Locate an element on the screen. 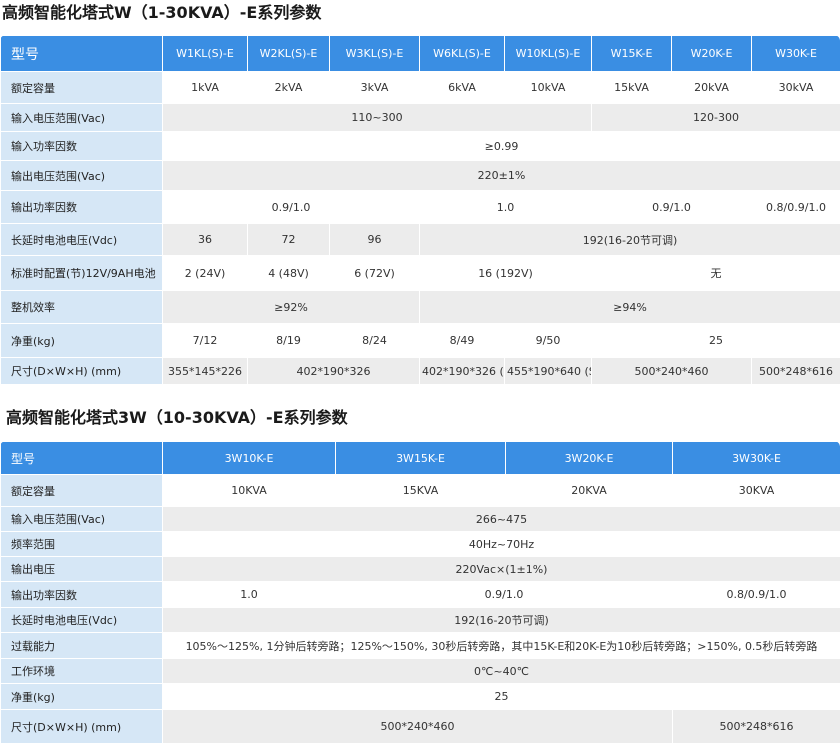 The image size is (840, 743). table-cell: 110~300 is located at coordinates (377, 117).